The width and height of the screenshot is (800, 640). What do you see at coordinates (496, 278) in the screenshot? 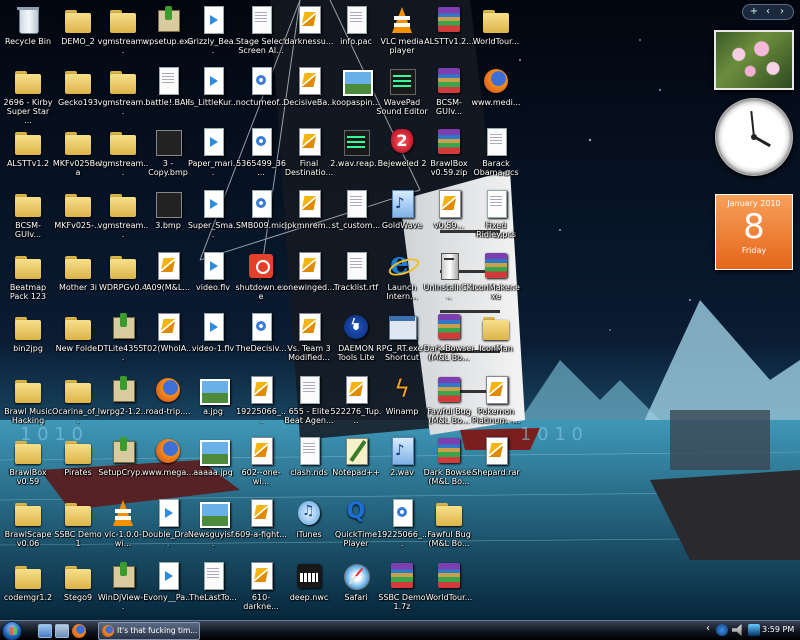
I see `desktop-icon: IconMaker.exe` at bounding box center [496, 278].